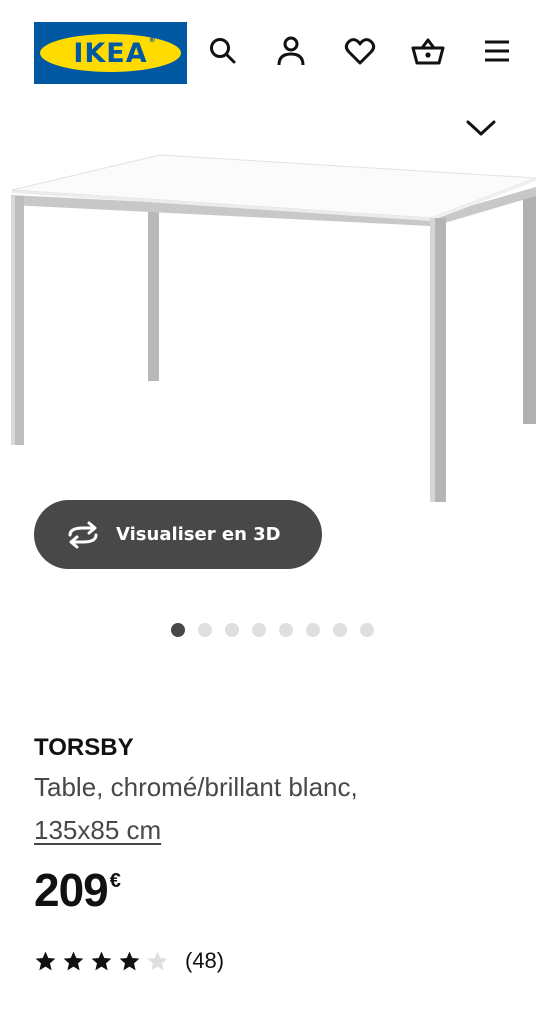 This screenshot has height=1024, width=549. What do you see at coordinates (481, 127) in the screenshot?
I see `chevron-down-icon` at bounding box center [481, 127].